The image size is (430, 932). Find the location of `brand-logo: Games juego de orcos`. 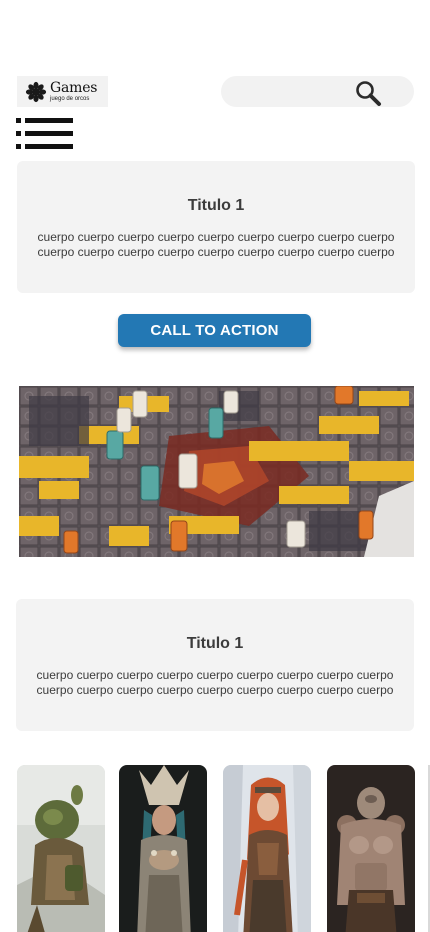

brand-logo: Games juego de orcos is located at coordinates (62, 91).